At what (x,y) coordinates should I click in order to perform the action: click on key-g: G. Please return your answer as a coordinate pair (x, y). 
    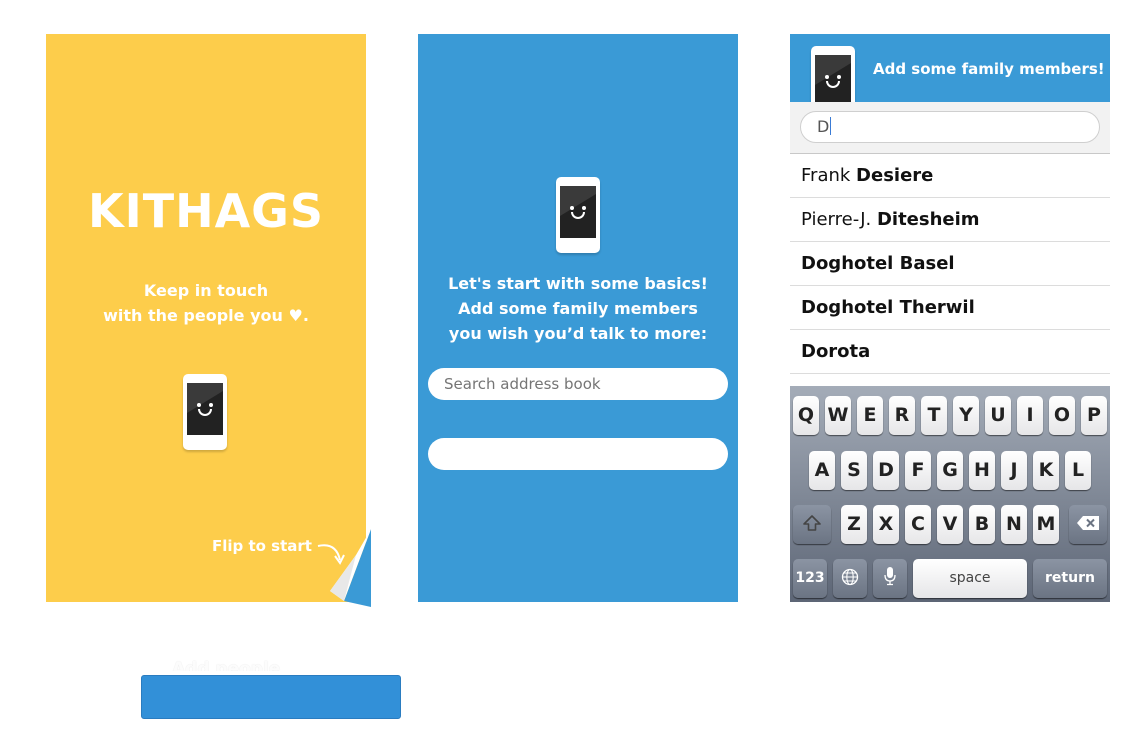
    Looking at the image, I should click on (950, 470).